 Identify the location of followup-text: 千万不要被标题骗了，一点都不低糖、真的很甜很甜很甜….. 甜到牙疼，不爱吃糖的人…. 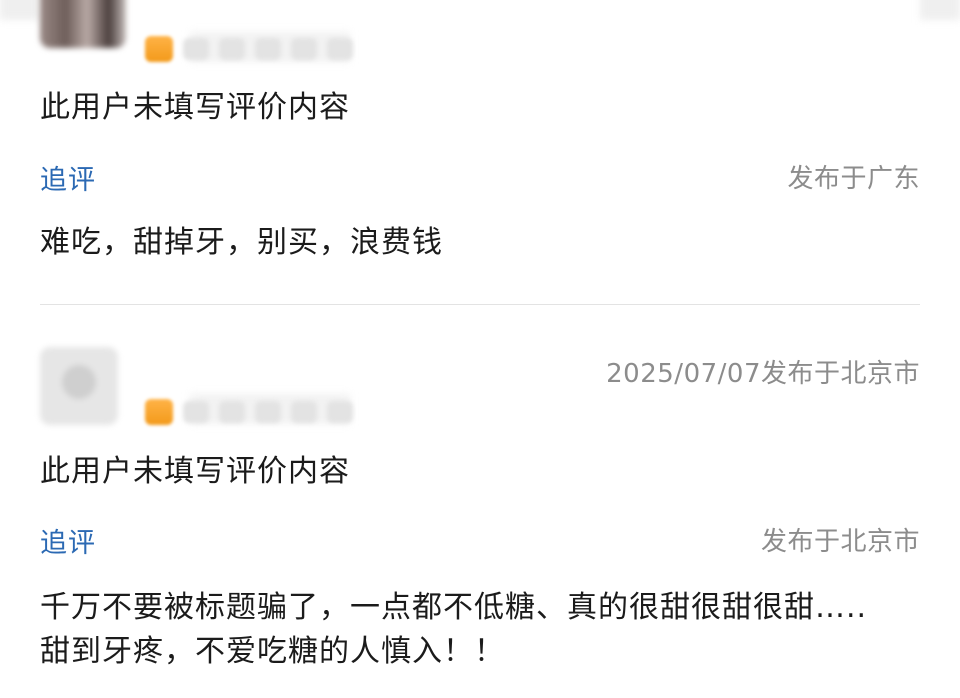
(454, 629).